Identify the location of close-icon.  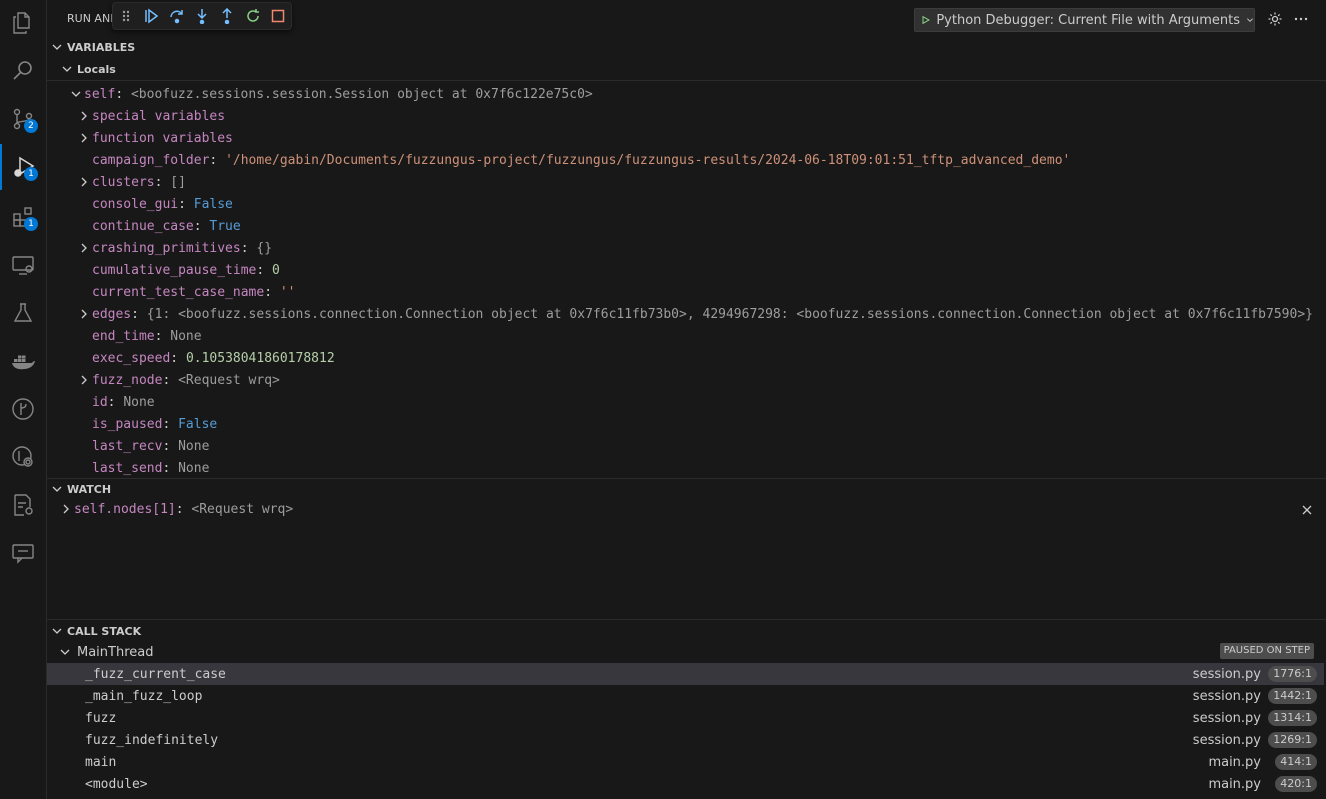
(1307, 510).